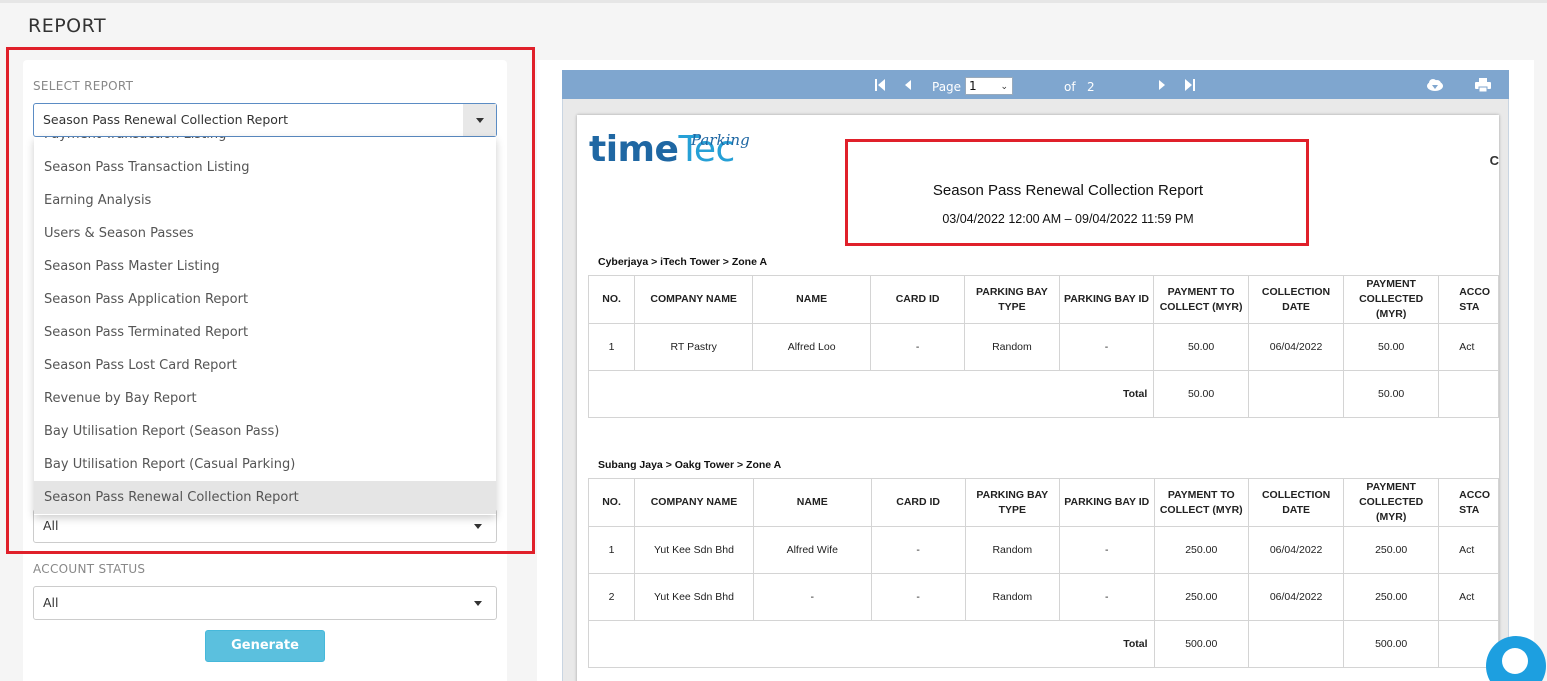  What do you see at coordinates (265, 398) in the screenshot?
I see `dropdown-option: Revenue by Bay Report` at bounding box center [265, 398].